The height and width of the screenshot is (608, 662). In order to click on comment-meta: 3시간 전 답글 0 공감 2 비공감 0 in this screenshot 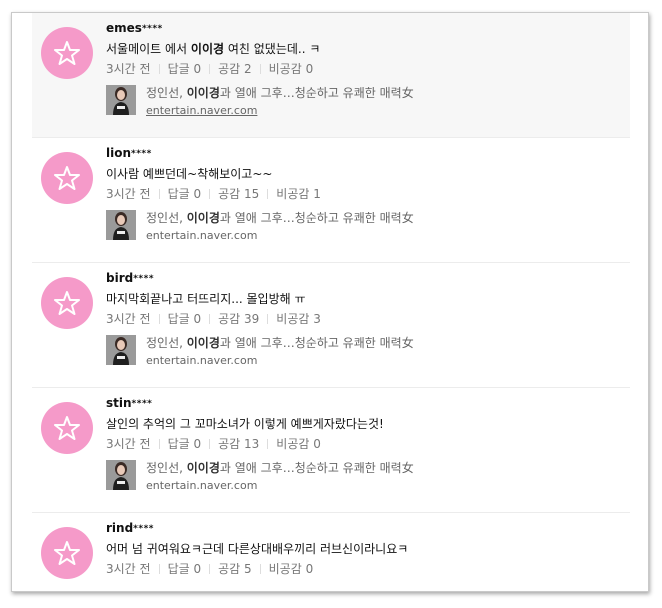, I will do `click(363, 69)`.